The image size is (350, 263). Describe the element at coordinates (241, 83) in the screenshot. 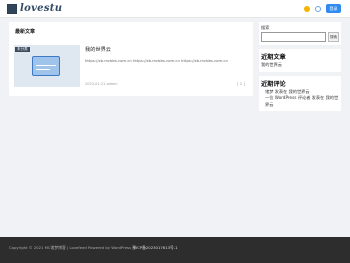

I see `comment-count: [ 2 ]` at that location.